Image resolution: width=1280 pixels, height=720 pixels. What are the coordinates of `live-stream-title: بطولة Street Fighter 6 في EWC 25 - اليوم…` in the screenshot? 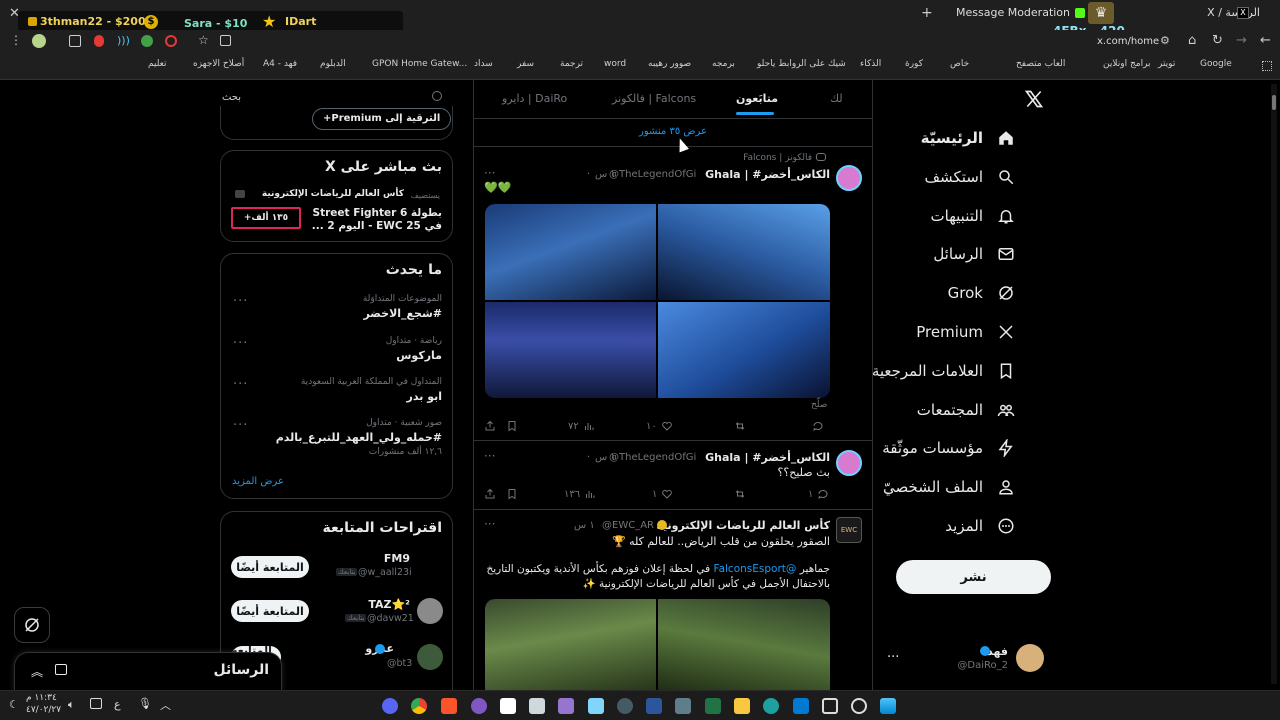 It's located at (374, 220).